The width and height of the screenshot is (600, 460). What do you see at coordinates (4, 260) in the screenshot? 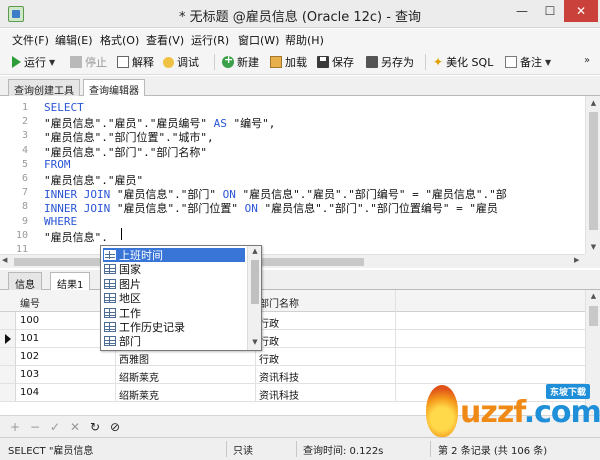
I see `scroll-left-icon: ◀` at bounding box center [4, 260].